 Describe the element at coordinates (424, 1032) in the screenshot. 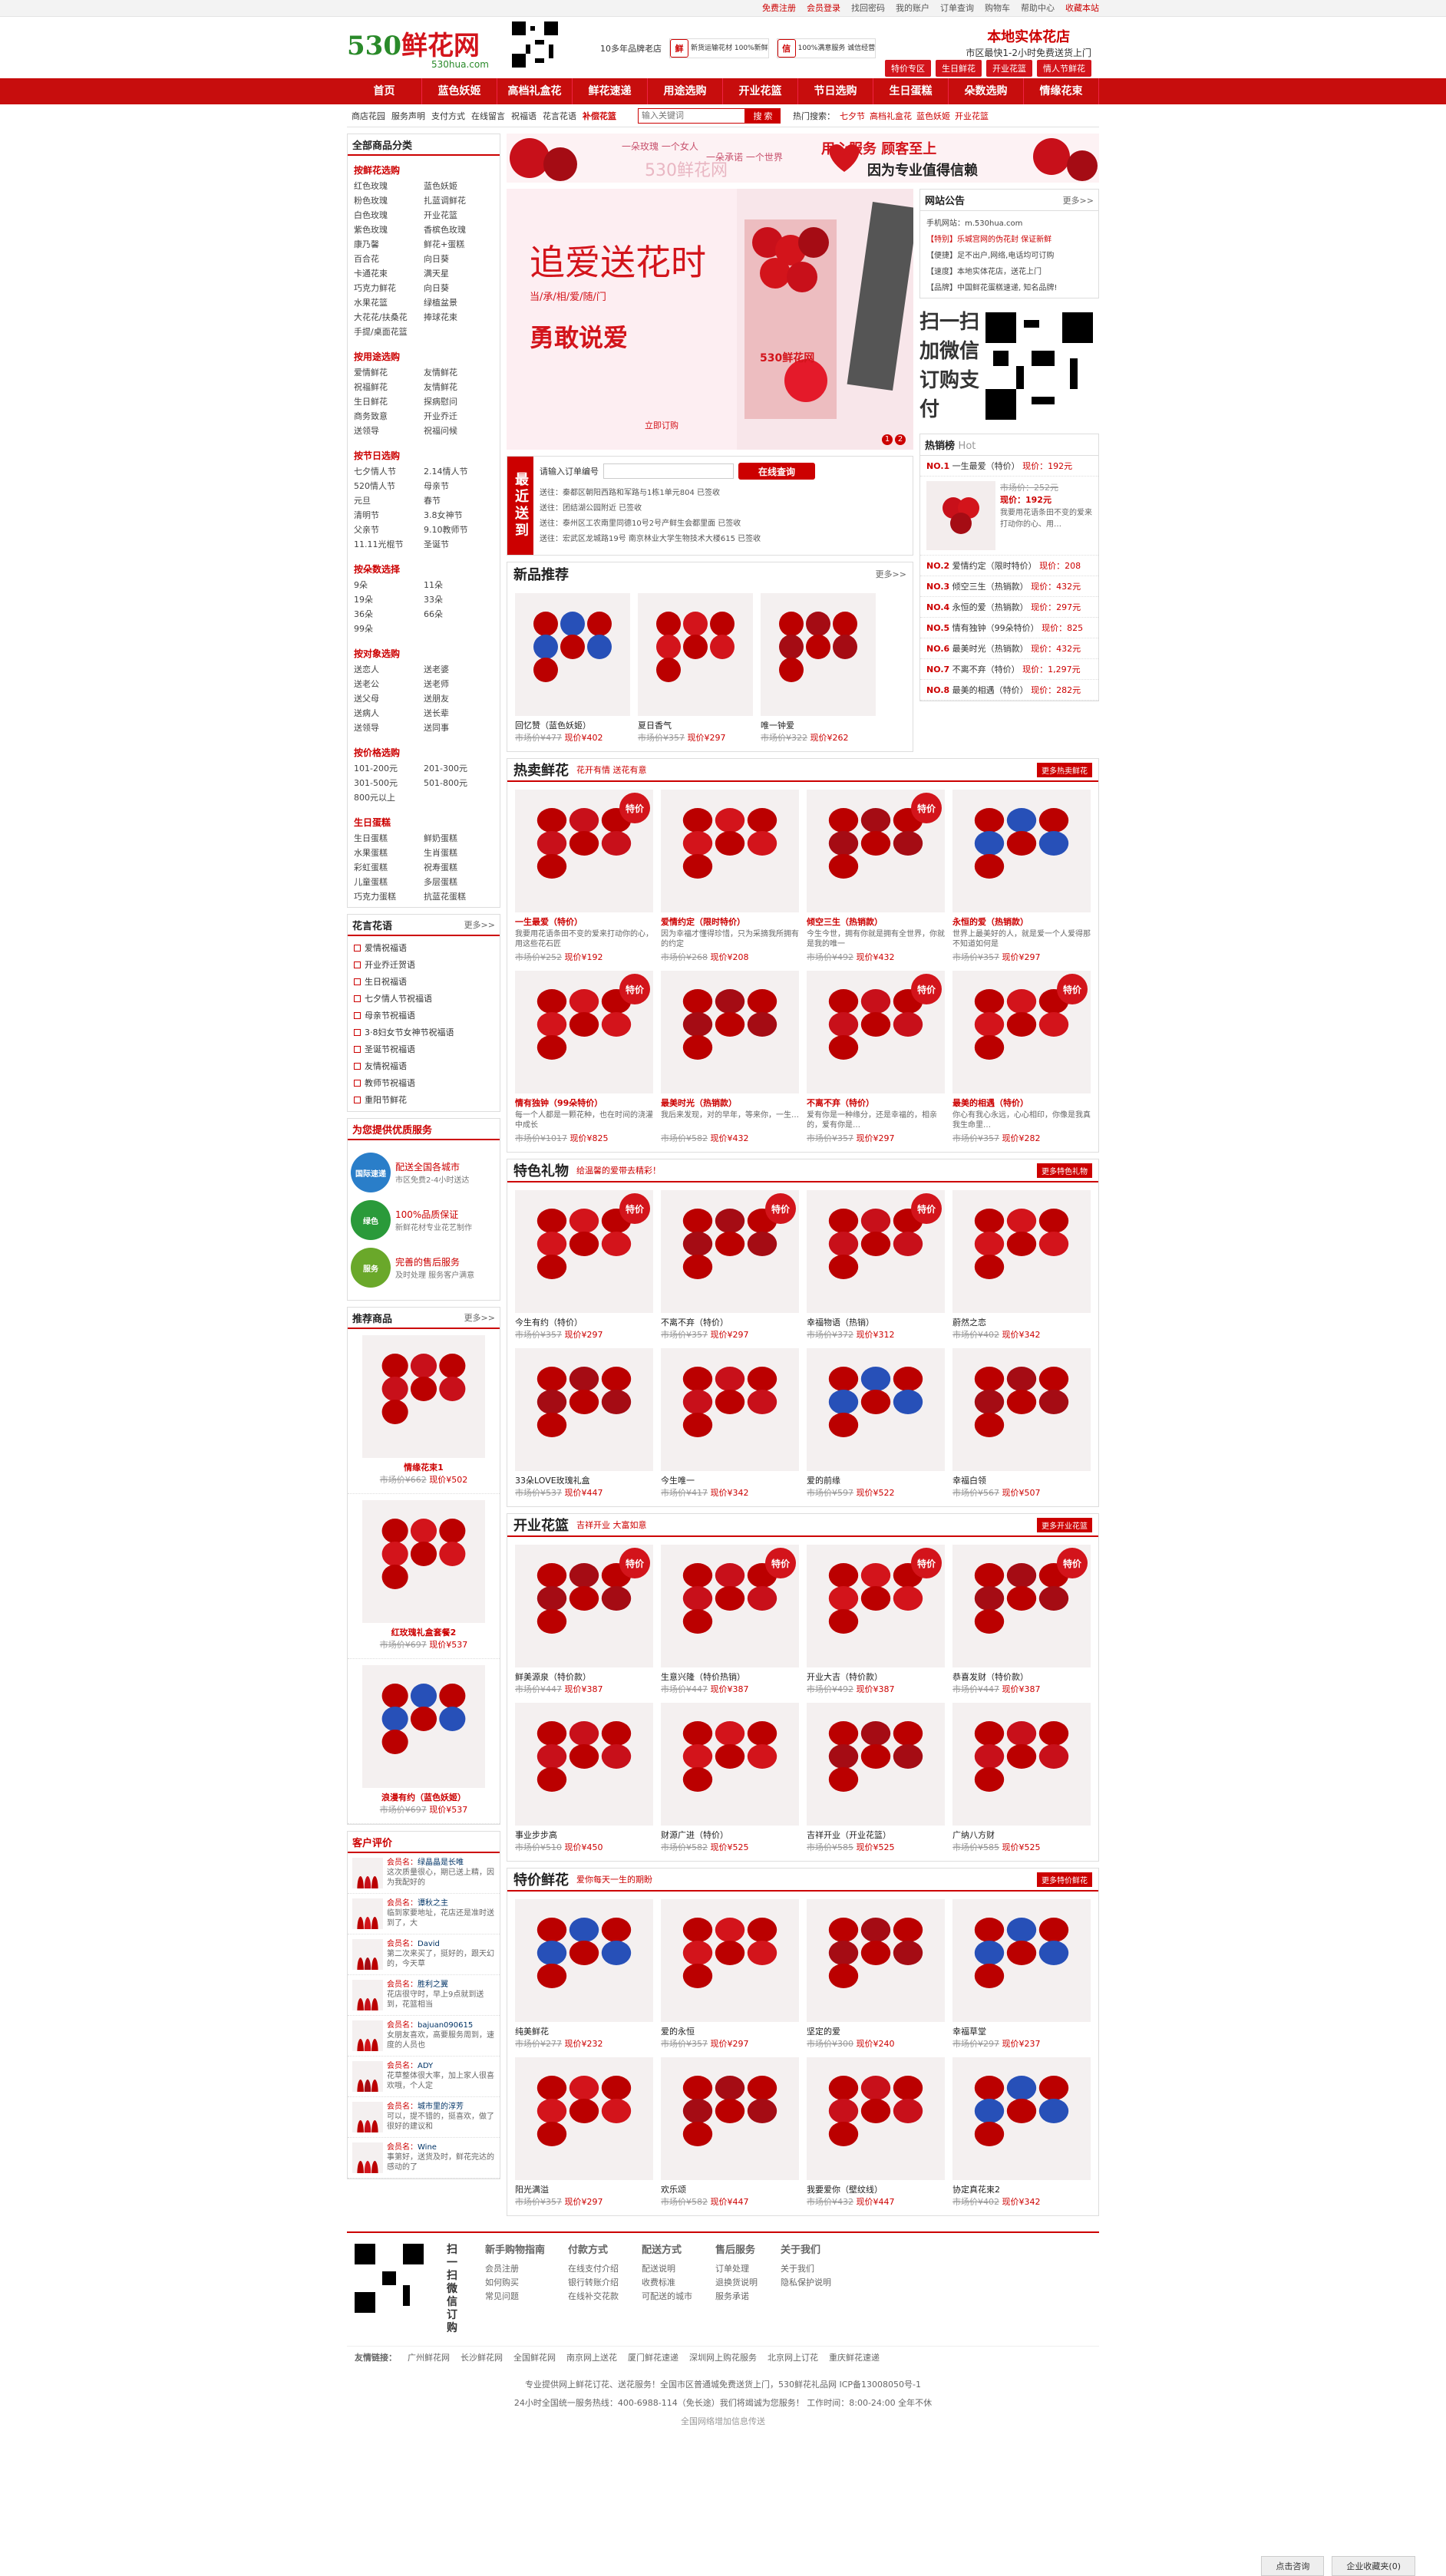

I see `flower-language-item: 3·8妇女节女神节祝福语` at that location.